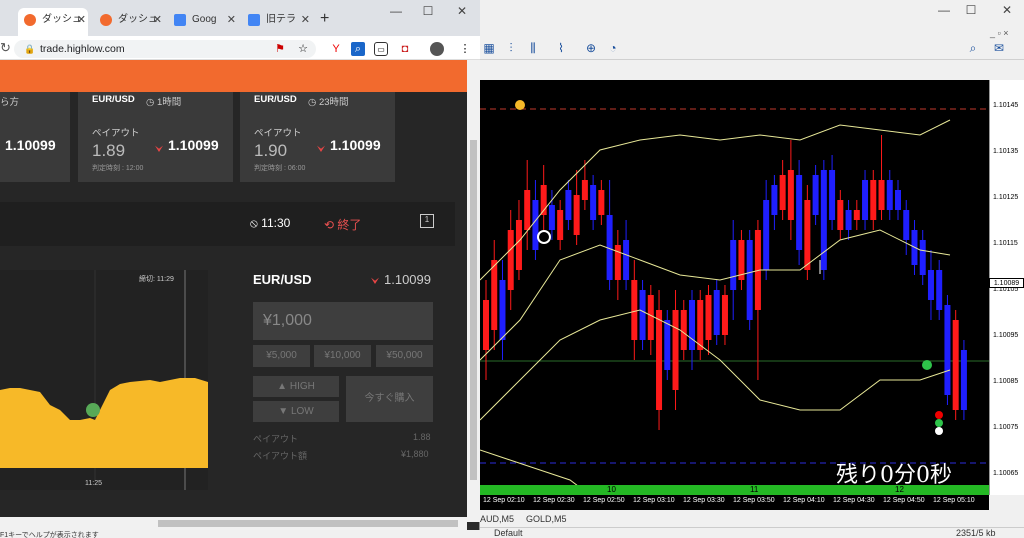  Describe the element at coordinates (465, 49) in the screenshot. I see `menu-icon: ⋮` at that location.